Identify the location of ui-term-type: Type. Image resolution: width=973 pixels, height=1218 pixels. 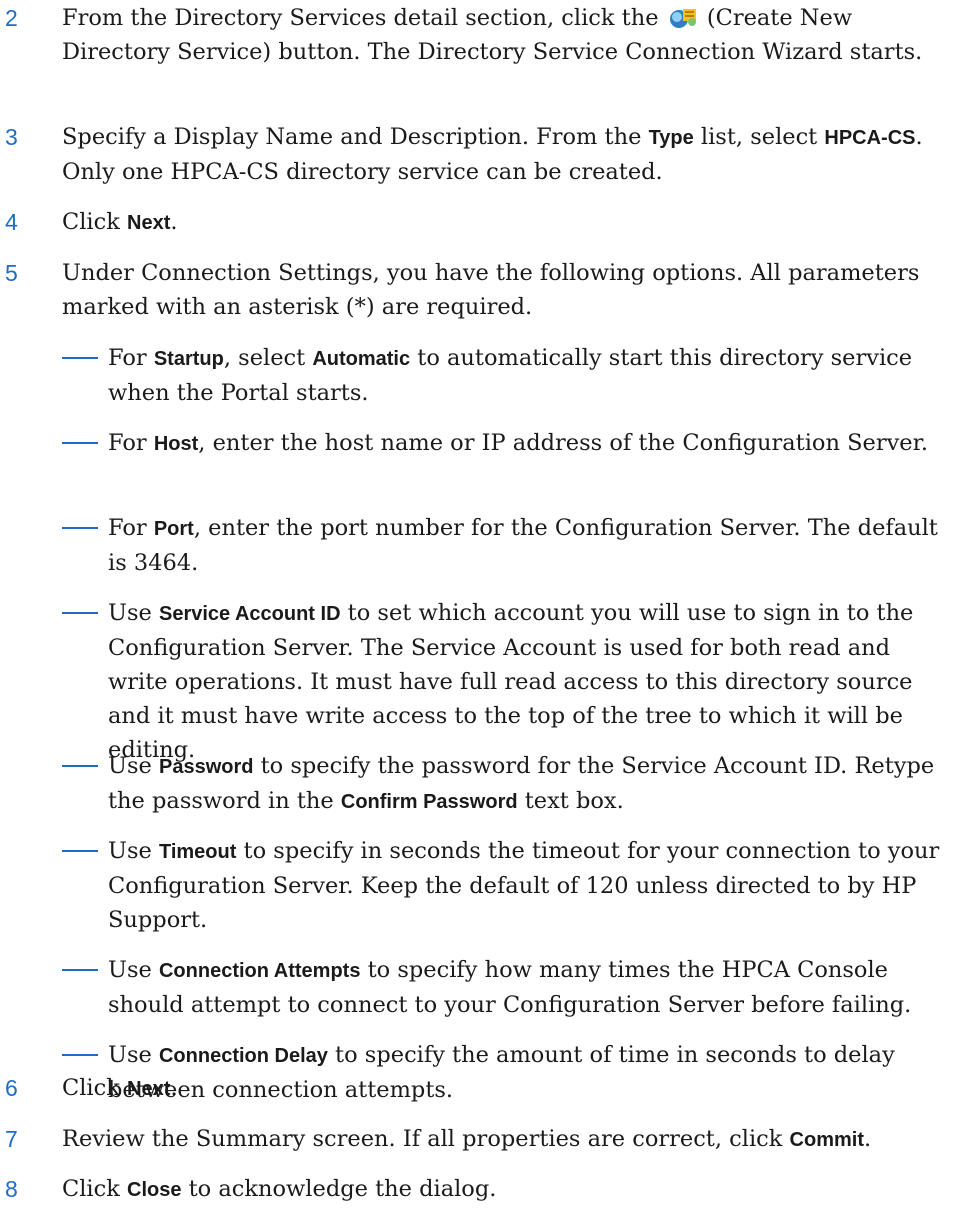
(671, 138).